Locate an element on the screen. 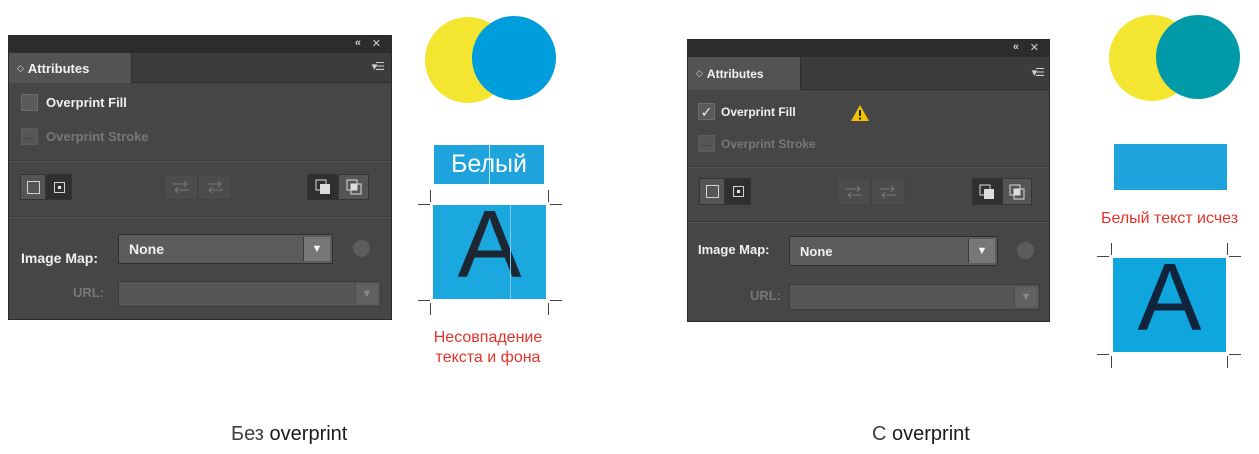 This screenshot has height=454, width=1259. caption-prefix: С is located at coordinates (879, 434).